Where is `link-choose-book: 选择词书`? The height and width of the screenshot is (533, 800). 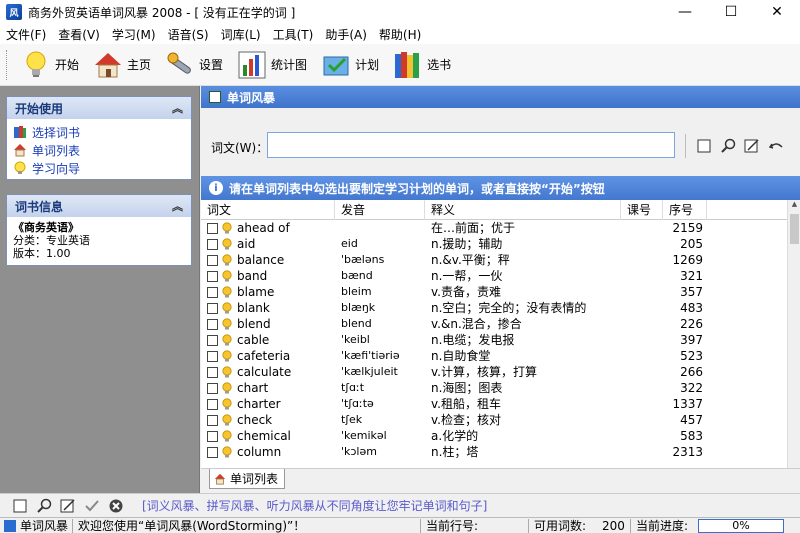 link-choose-book: 选择词书 is located at coordinates (99, 132).